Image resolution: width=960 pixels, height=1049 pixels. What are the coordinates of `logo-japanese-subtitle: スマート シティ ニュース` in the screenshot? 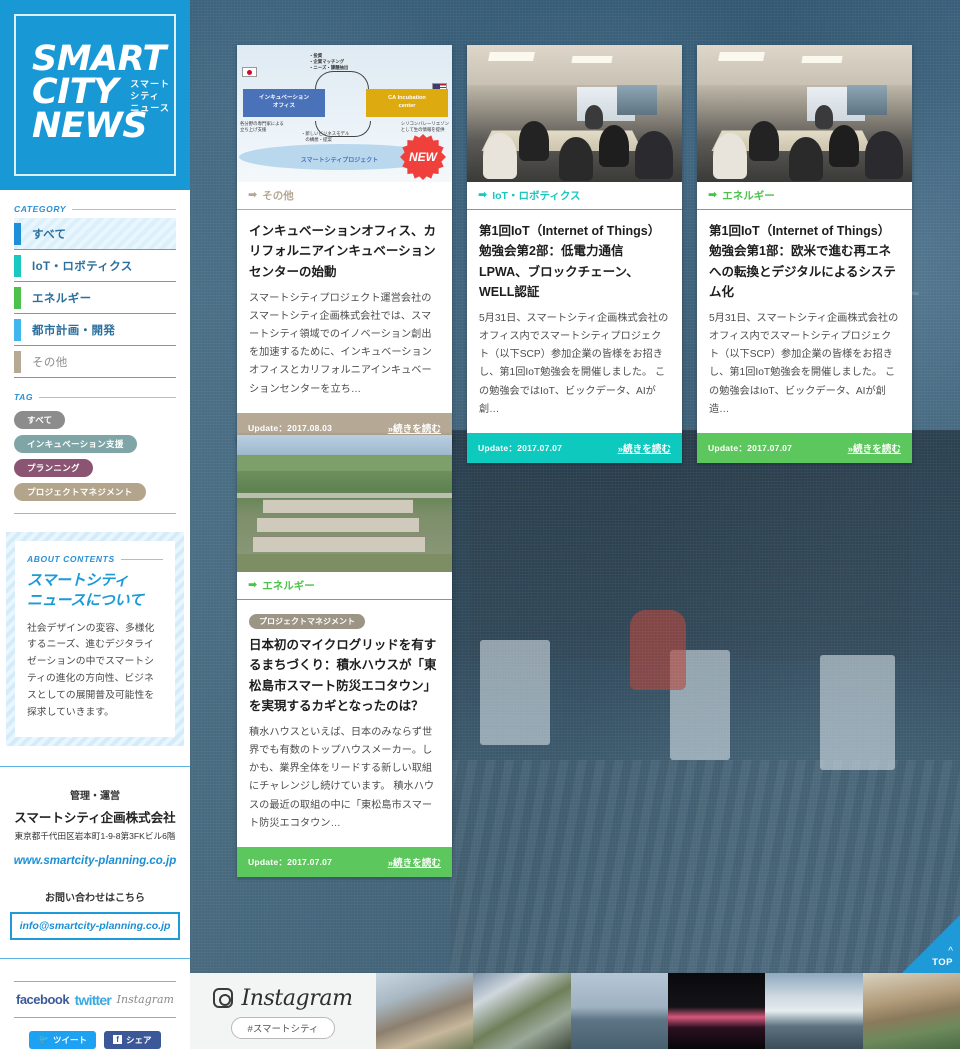 It's located at (150, 96).